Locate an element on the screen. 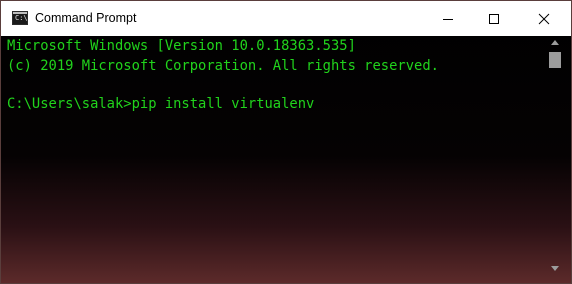 The image size is (572, 284). close-icon is located at coordinates (544, 18).